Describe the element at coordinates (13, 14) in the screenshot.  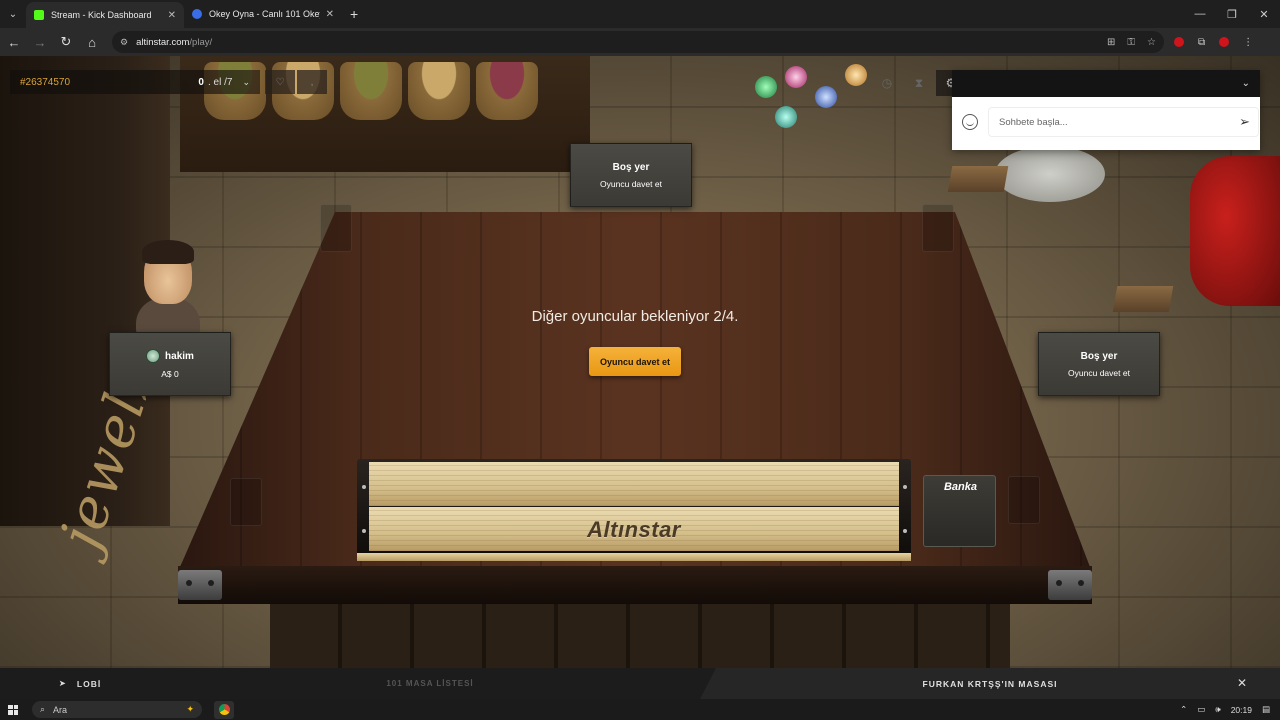
I see `tab-search-icon: ⌄` at that location.